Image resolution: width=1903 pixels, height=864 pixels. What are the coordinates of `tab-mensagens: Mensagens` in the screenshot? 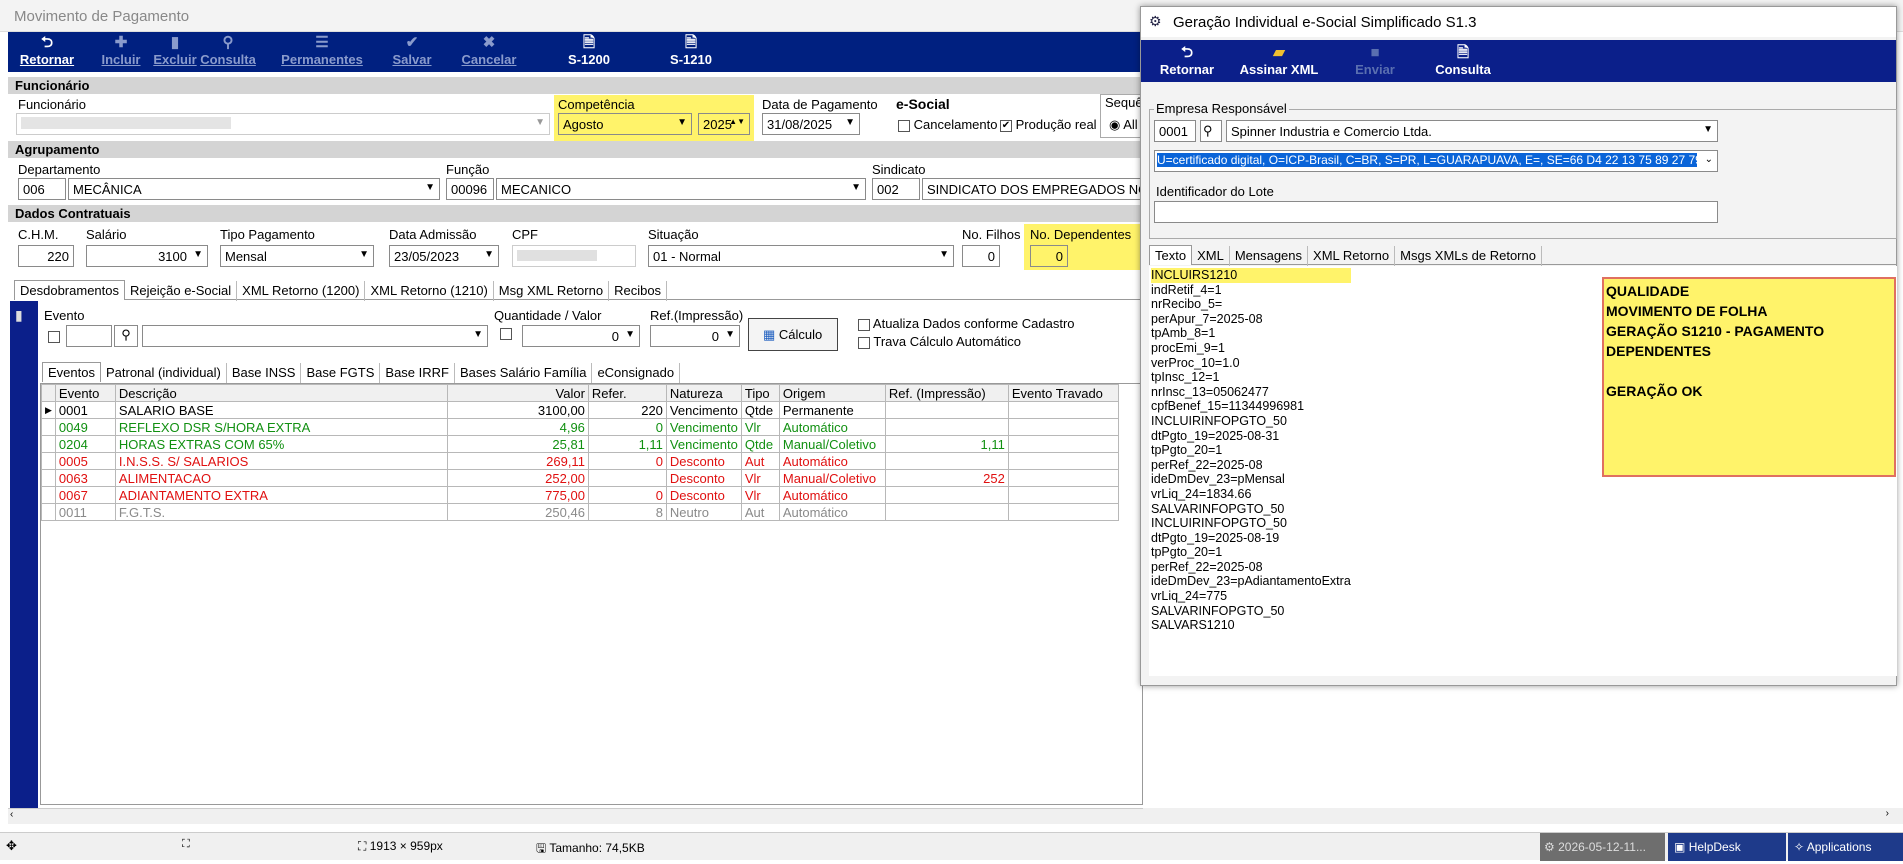 It's located at (1269, 256).